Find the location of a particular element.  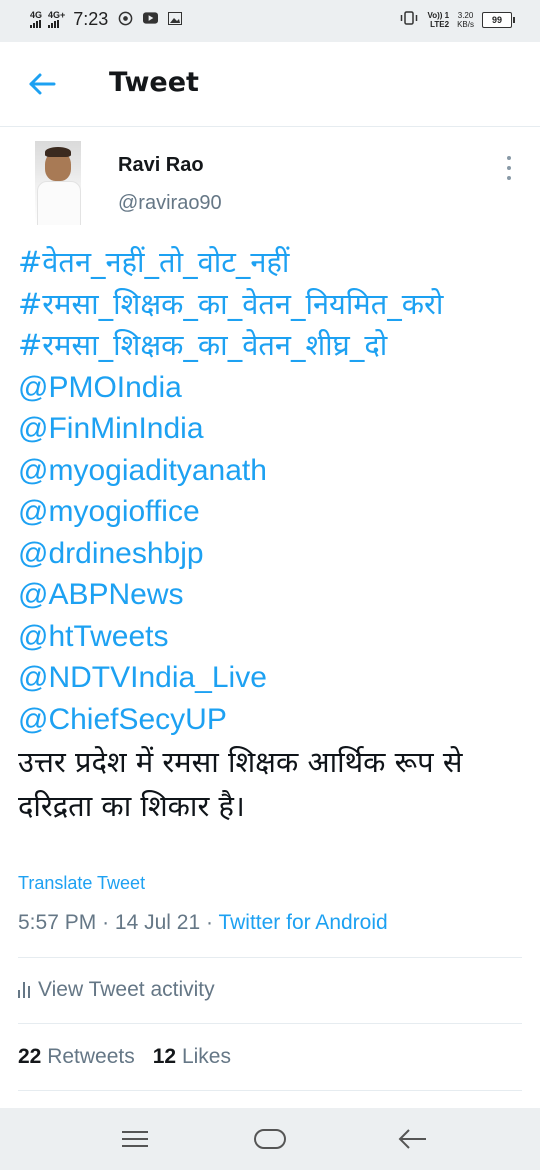

mention-link: @FinMinIndia is located at coordinates (273, 429).